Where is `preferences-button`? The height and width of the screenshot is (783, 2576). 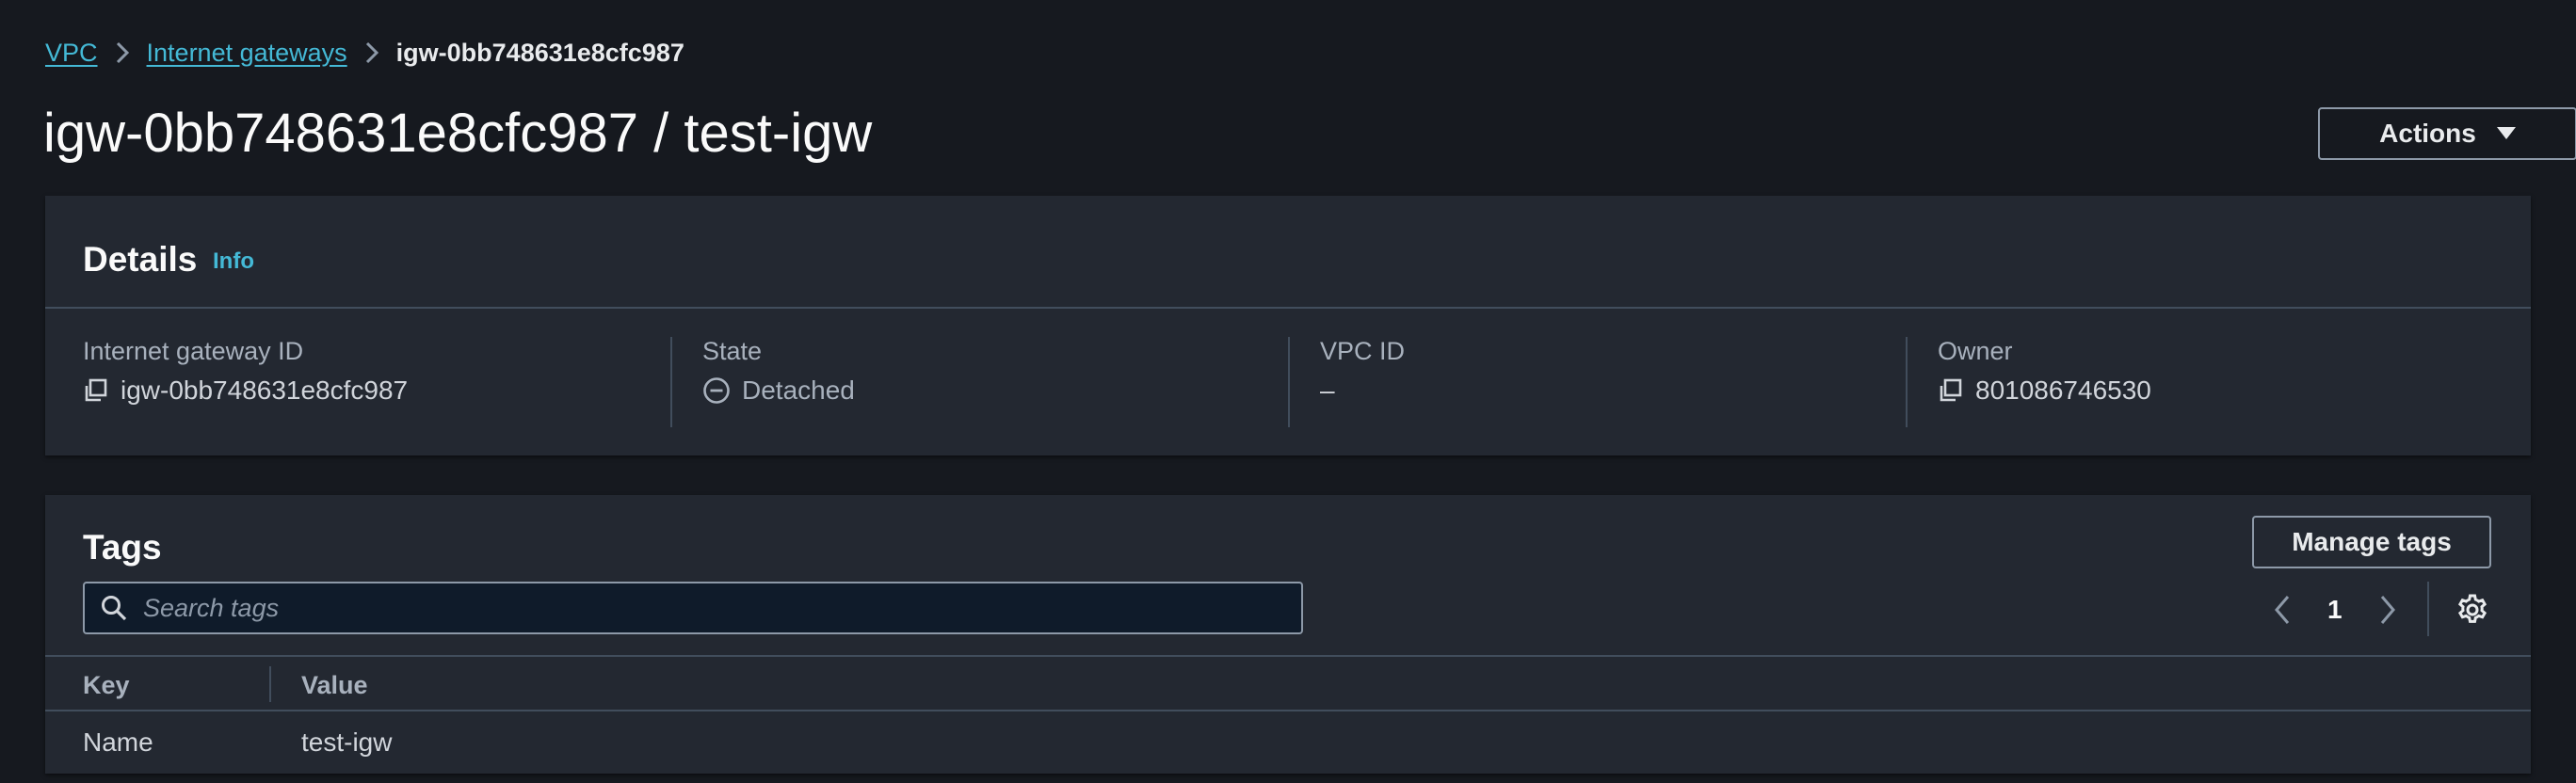 preferences-button is located at coordinates (2472, 610).